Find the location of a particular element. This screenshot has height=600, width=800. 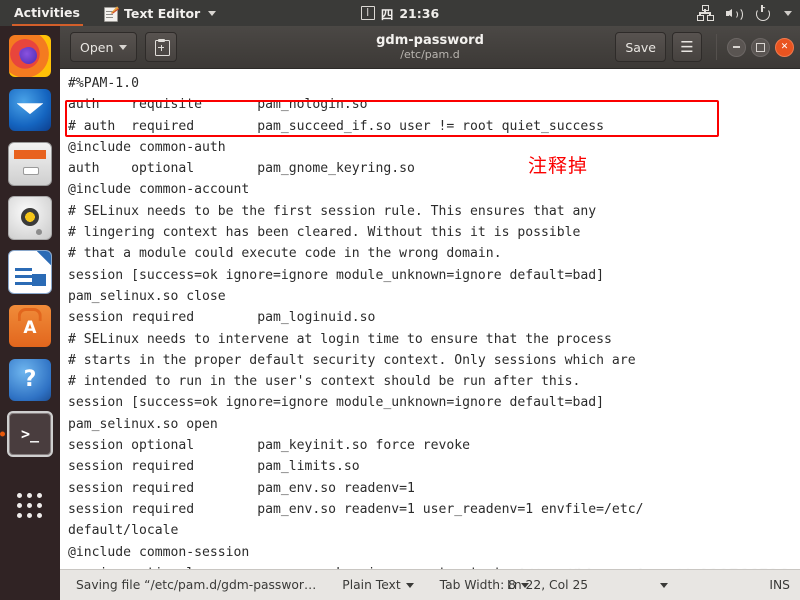

maximize-button is located at coordinates (760, 47).